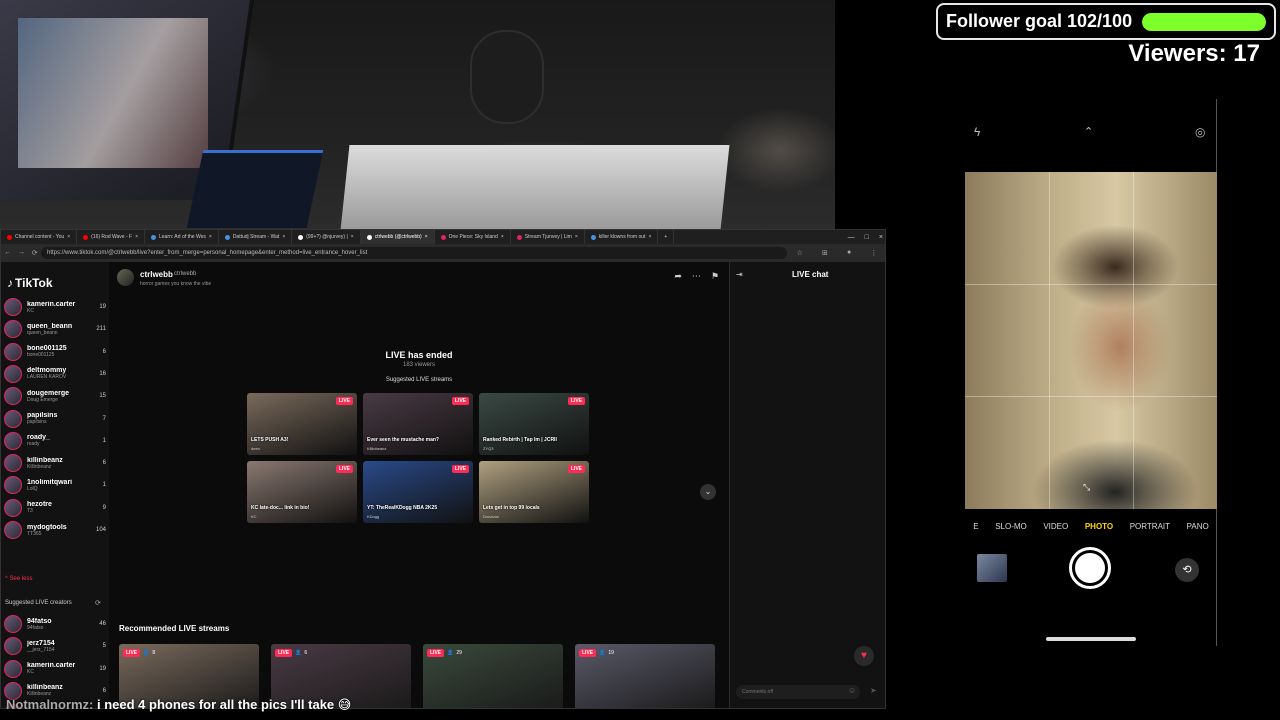  What do you see at coordinates (55, 624) in the screenshot?
I see `sidebar-account: 94fatso 94fatso 46` at bounding box center [55, 624].